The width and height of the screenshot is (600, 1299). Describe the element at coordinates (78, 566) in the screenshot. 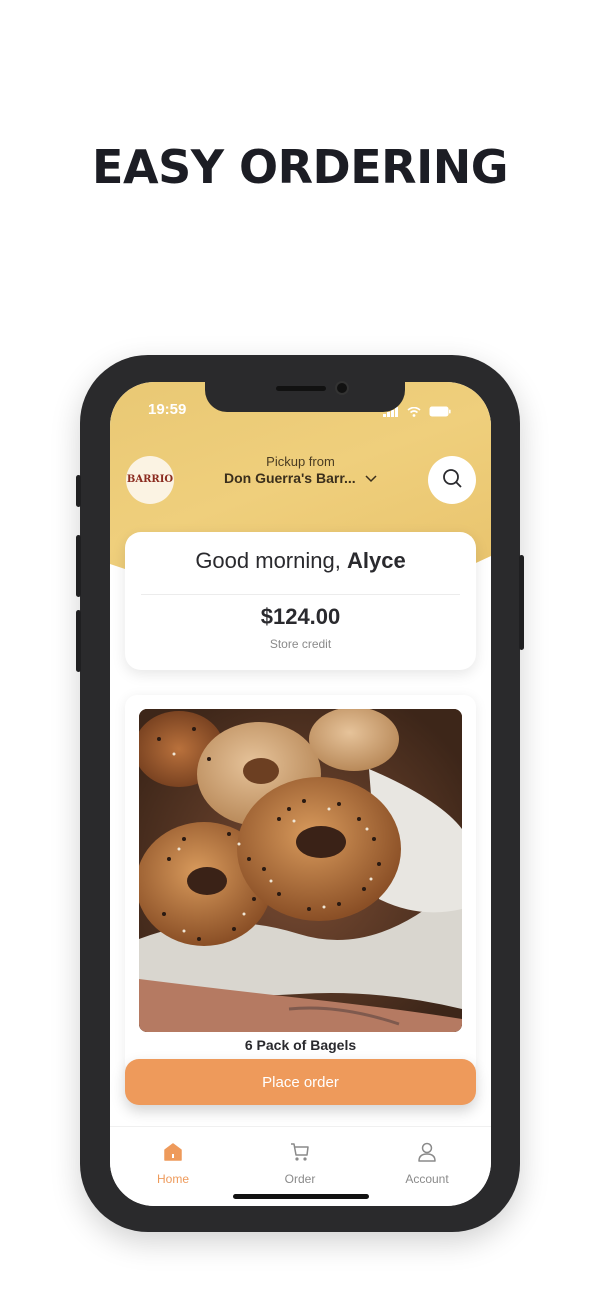

I see `volume-up-button` at that location.